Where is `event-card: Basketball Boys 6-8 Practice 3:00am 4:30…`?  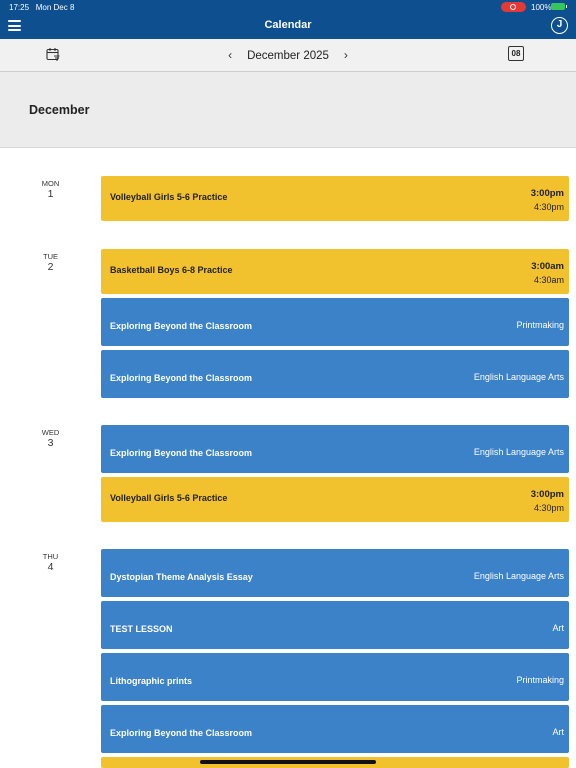 event-card: Basketball Boys 6-8 Practice 3:00am 4:30… is located at coordinates (335, 271).